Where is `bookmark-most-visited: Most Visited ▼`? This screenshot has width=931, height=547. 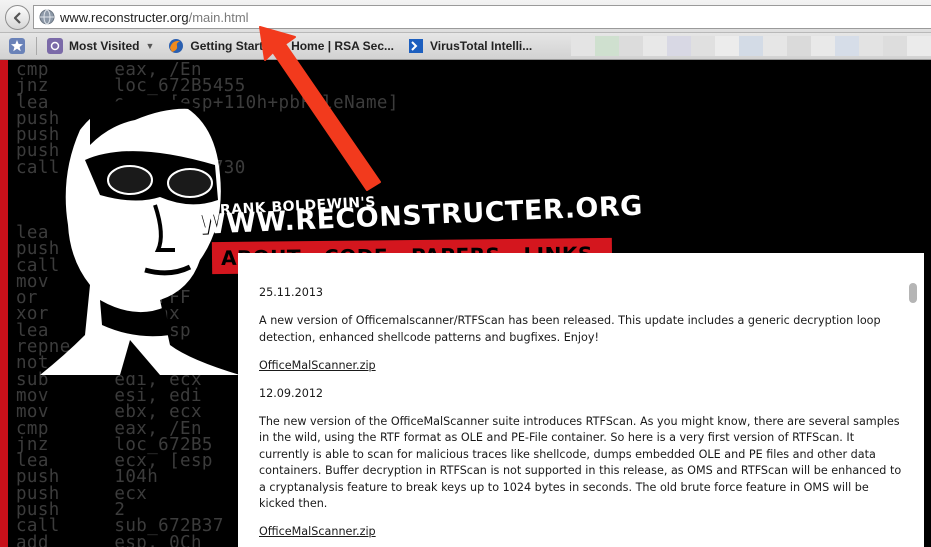 bookmark-most-visited: Most Visited ▼ is located at coordinates (100, 46).